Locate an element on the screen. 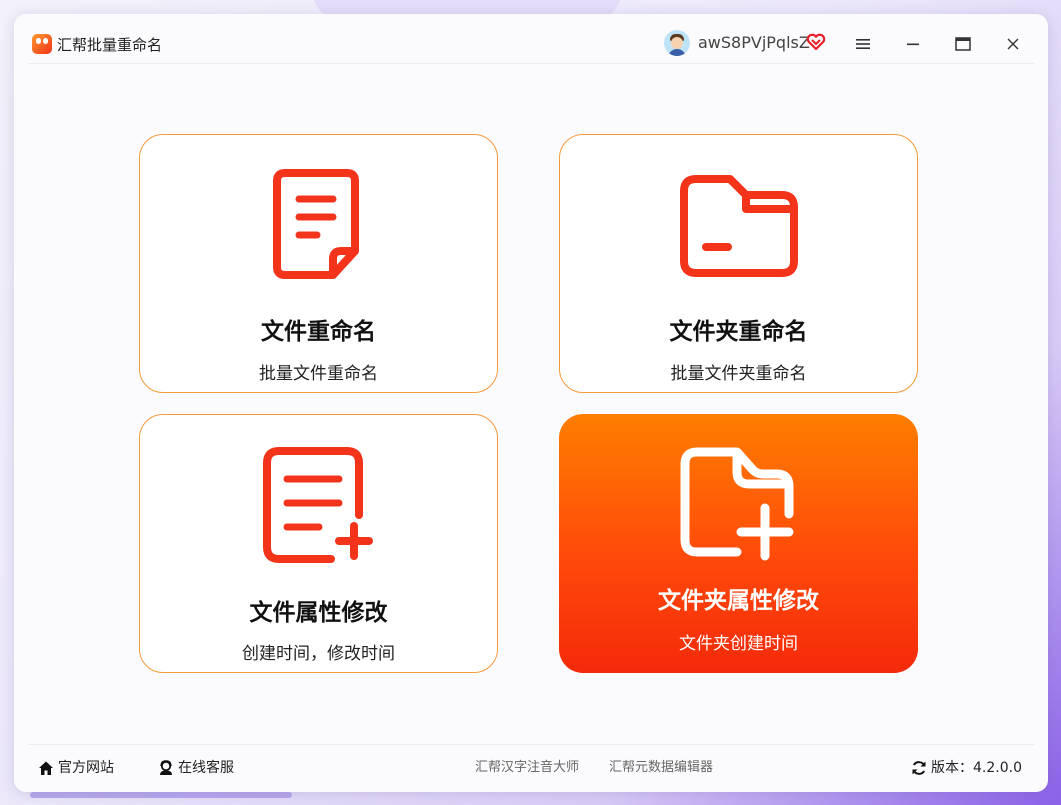  document-add-icon is located at coordinates (317, 505).